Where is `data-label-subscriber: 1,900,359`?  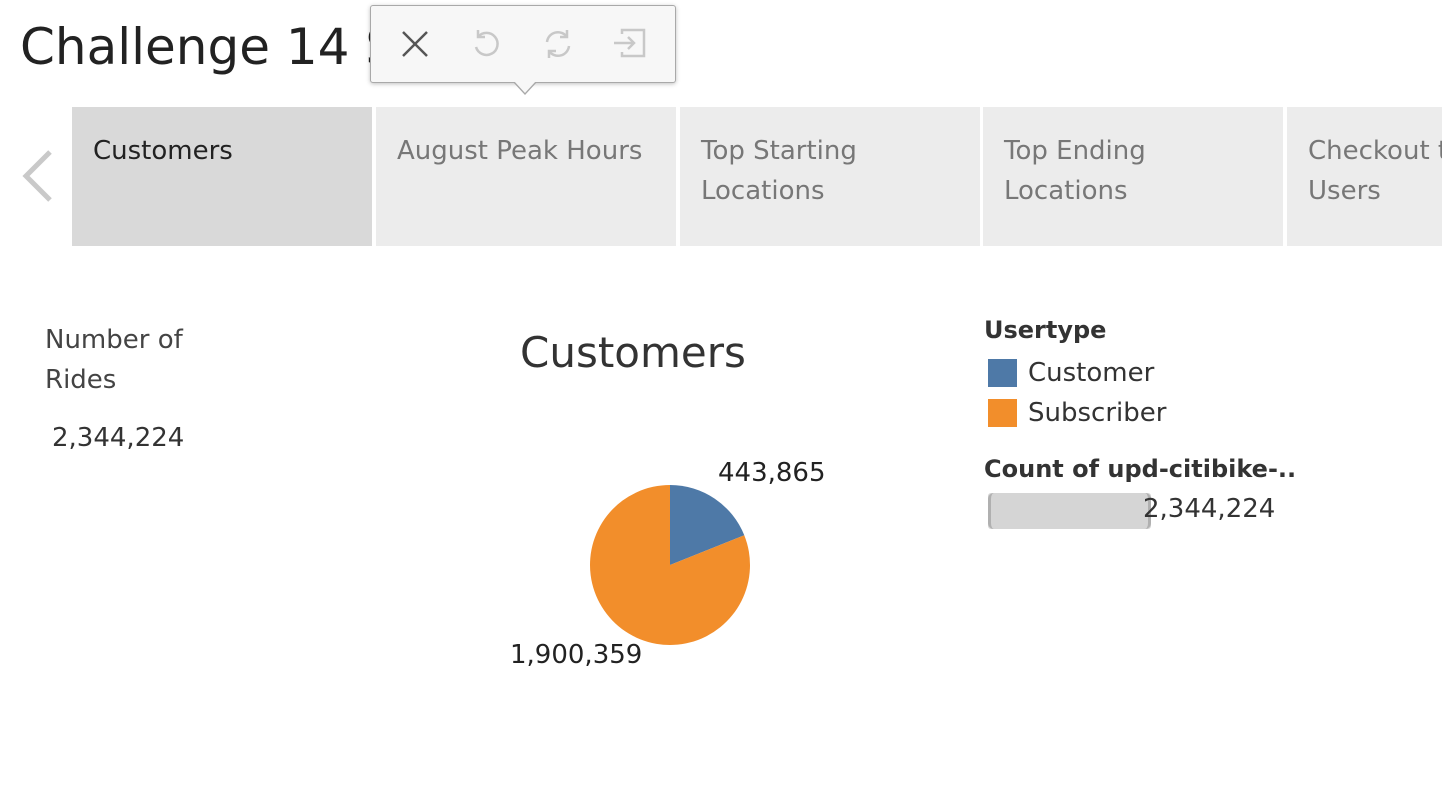 data-label-subscriber: 1,900,359 is located at coordinates (576, 655).